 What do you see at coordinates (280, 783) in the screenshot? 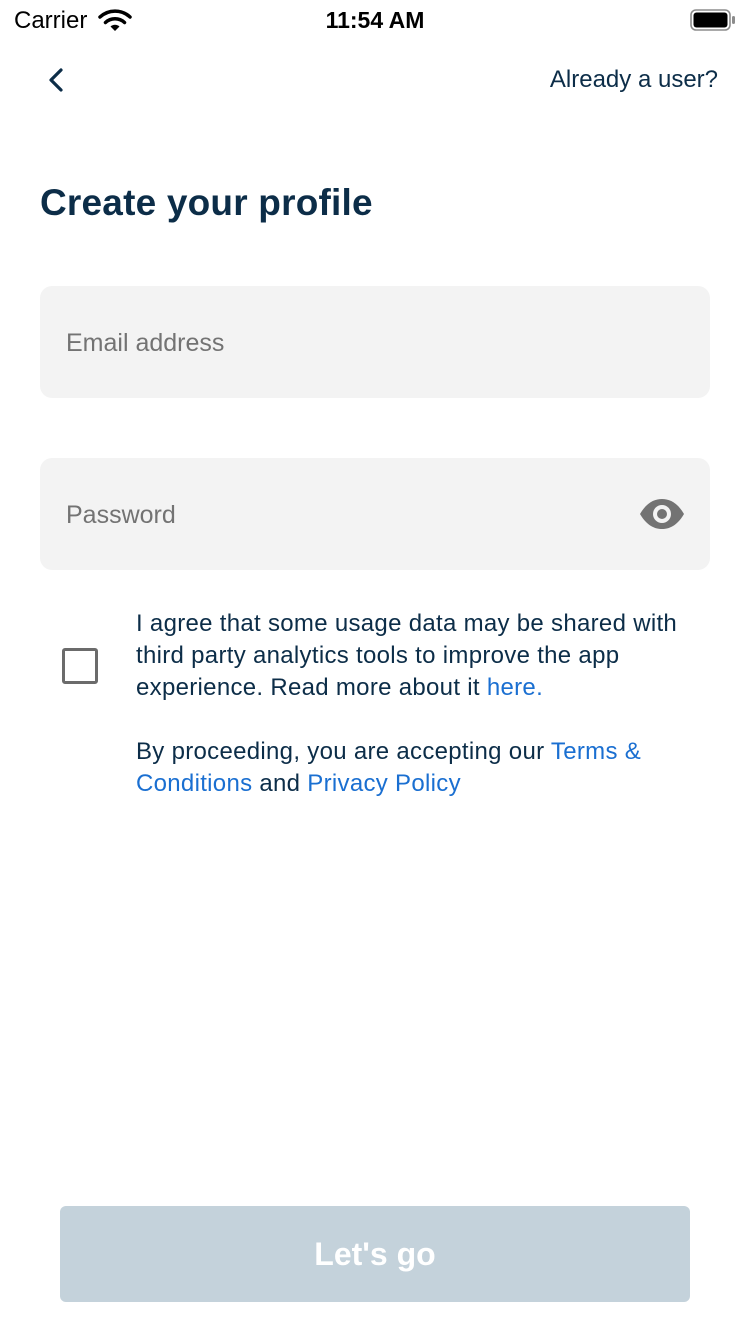
I see `terms-conjunction: and` at bounding box center [280, 783].